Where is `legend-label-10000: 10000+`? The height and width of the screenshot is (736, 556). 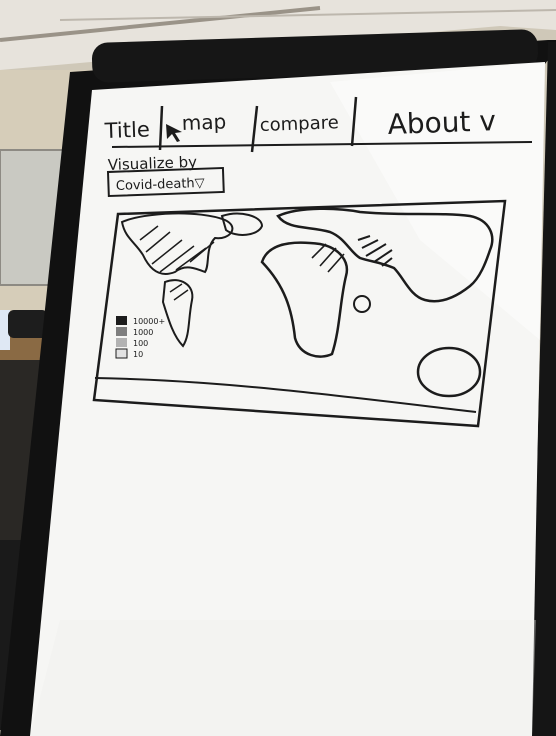
legend-label-10000: 10000+ is located at coordinates (149, 321).